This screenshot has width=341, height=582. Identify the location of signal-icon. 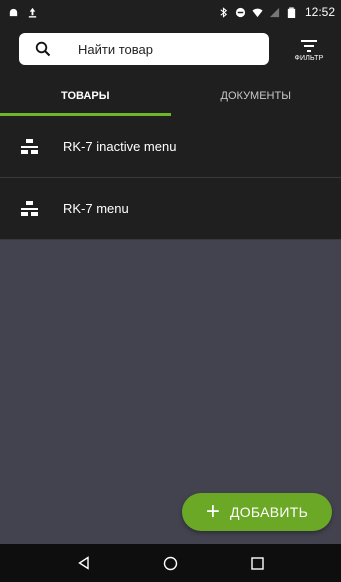
(274, 12).